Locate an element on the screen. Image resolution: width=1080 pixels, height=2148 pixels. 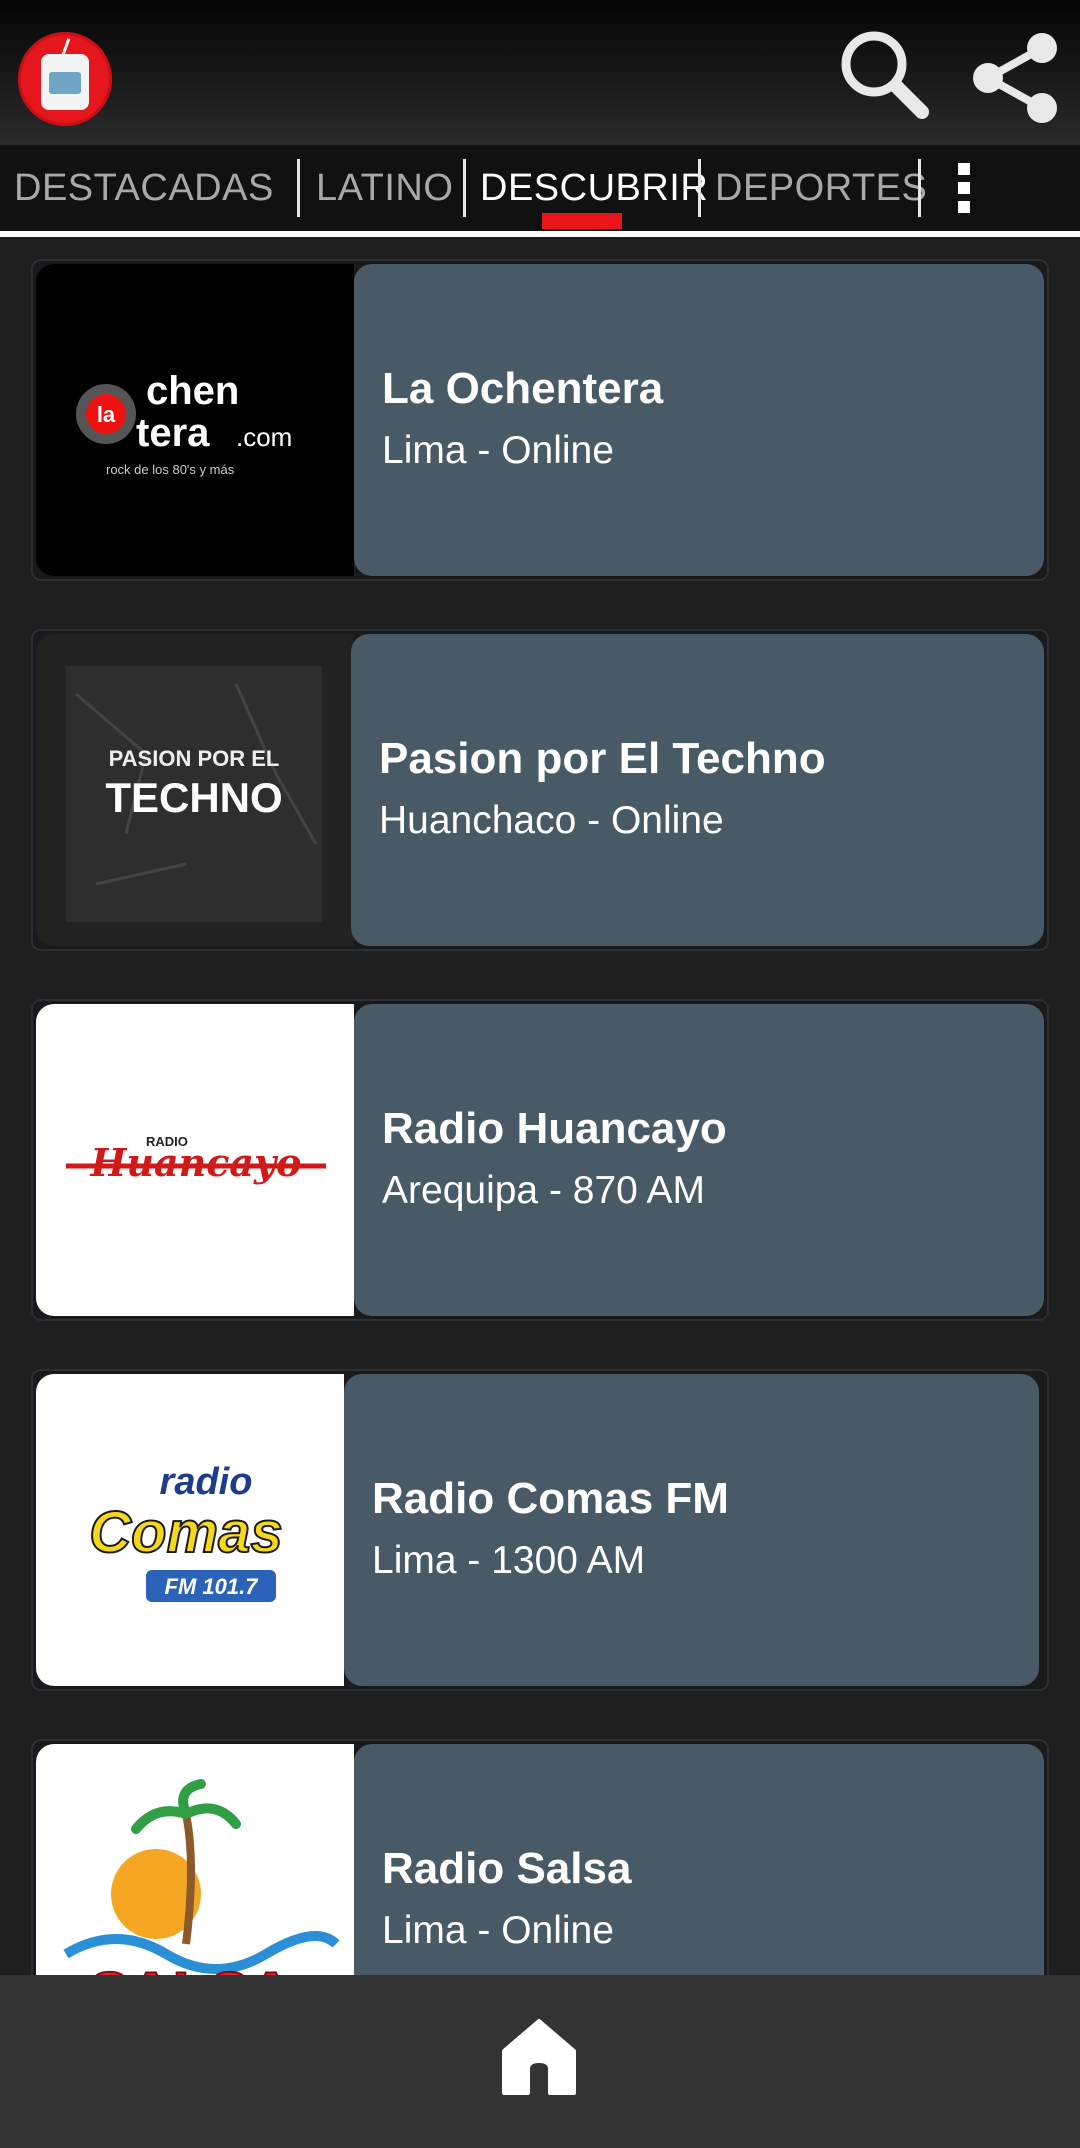
bottom-navigation-bar is located at coordinates (540, 2061).